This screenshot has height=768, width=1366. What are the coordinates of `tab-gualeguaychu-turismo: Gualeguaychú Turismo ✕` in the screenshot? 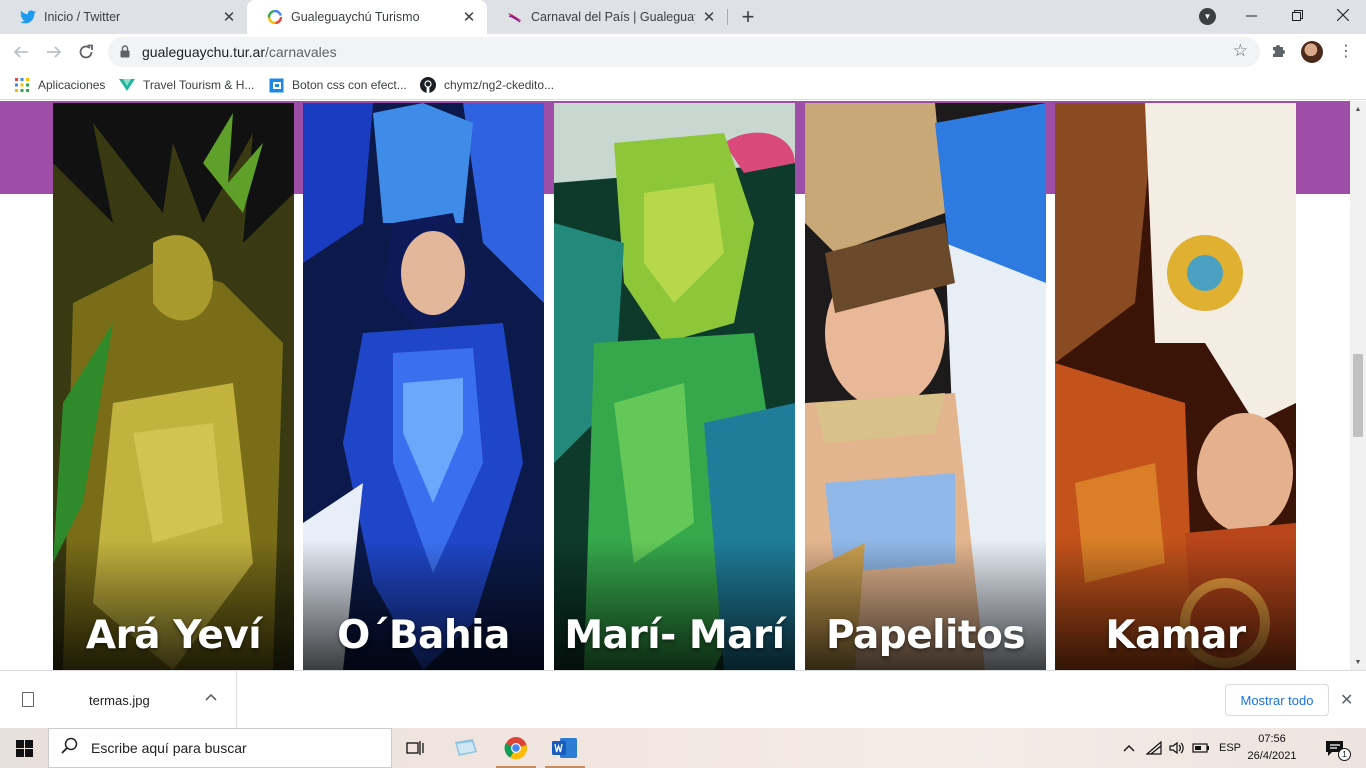 It's located at (367, 17).